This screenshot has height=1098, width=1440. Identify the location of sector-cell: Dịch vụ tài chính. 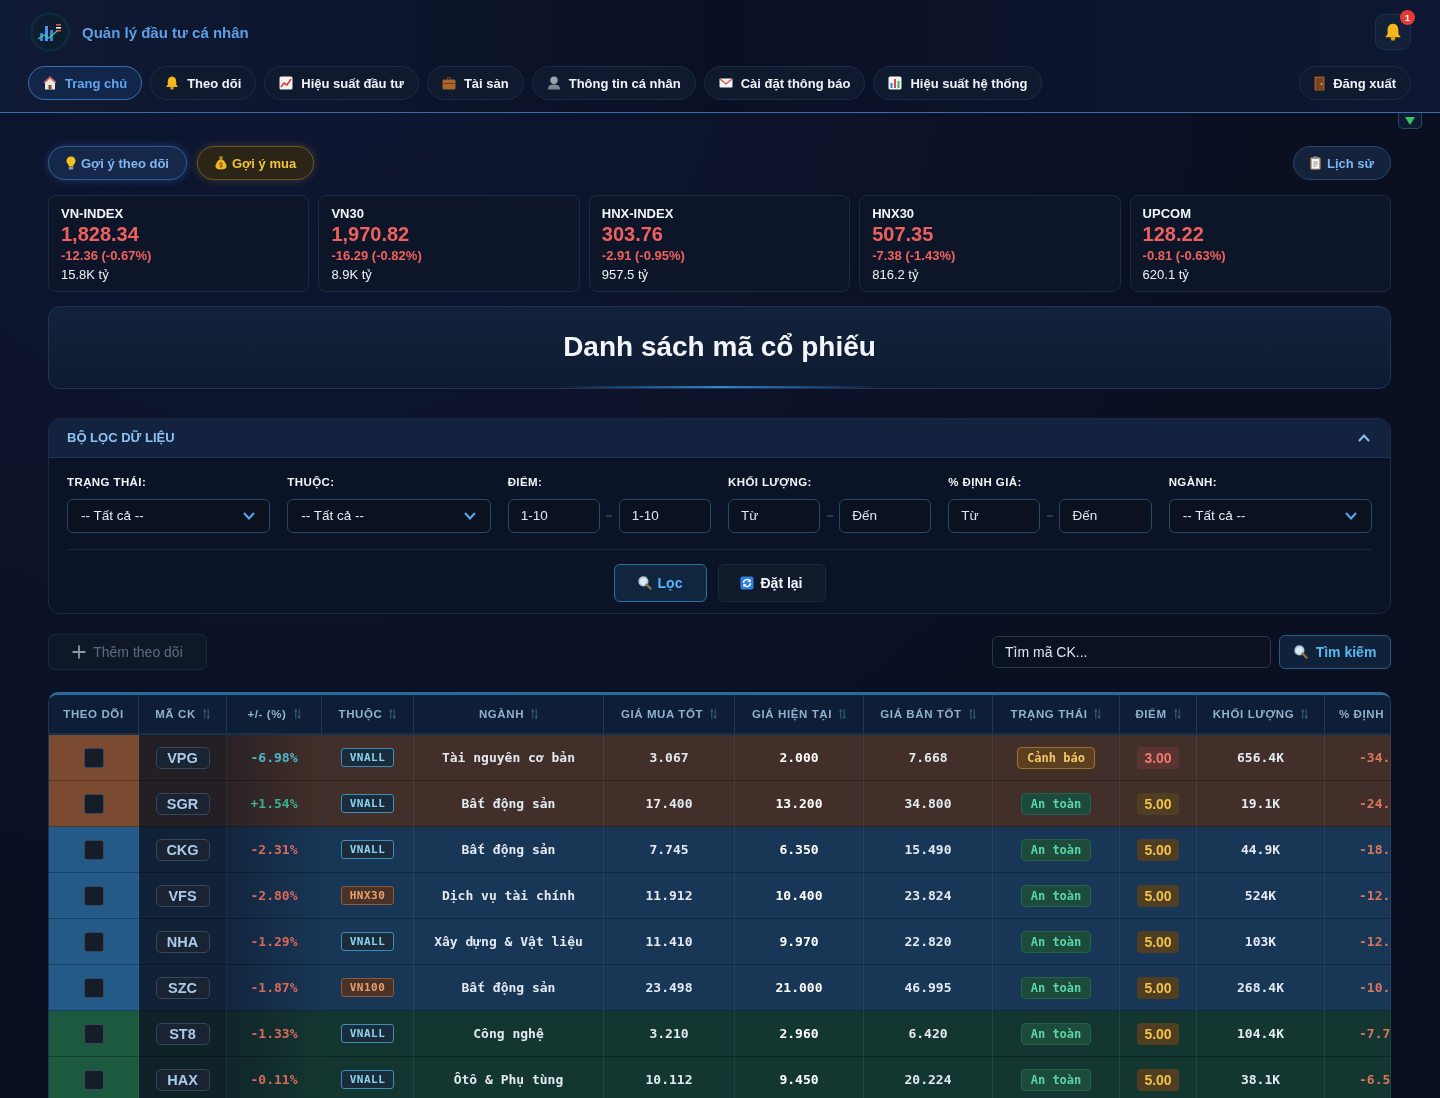
(509, 896).